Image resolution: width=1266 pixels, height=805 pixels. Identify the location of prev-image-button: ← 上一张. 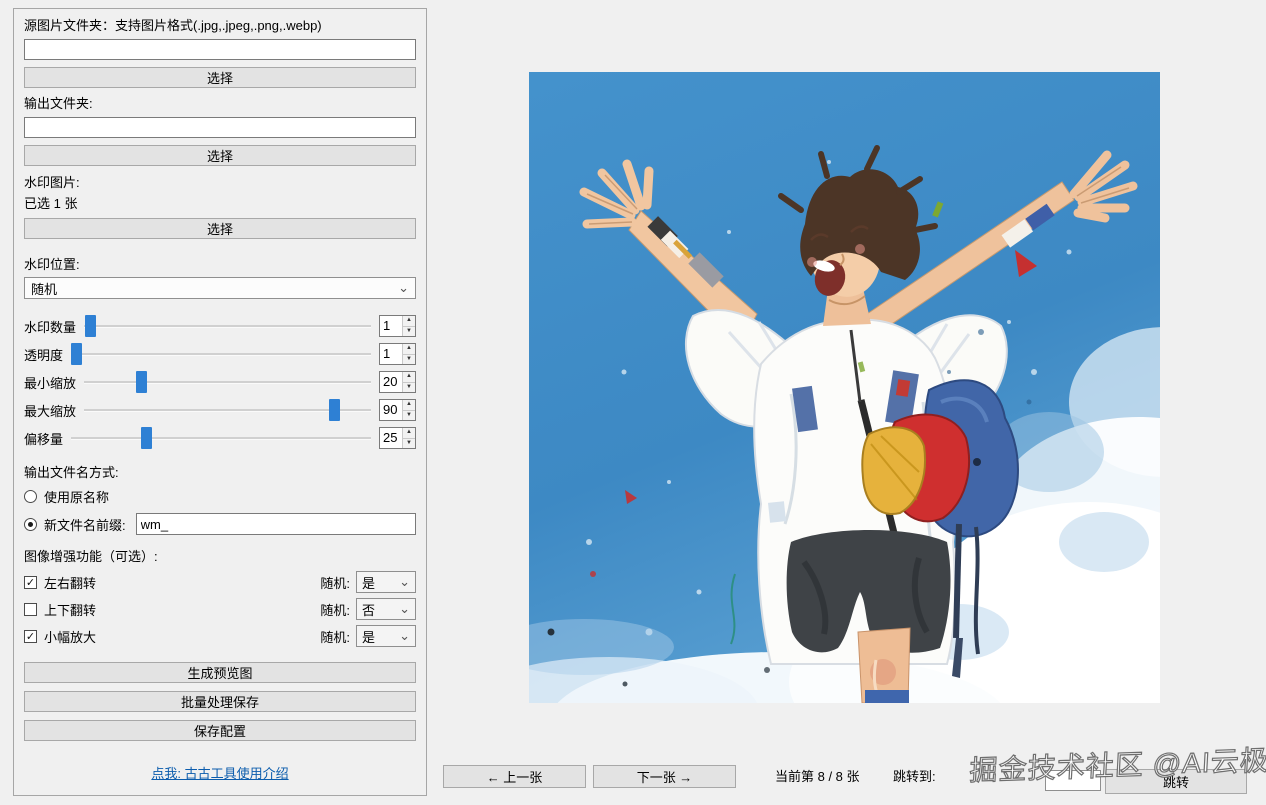
(514, 776).